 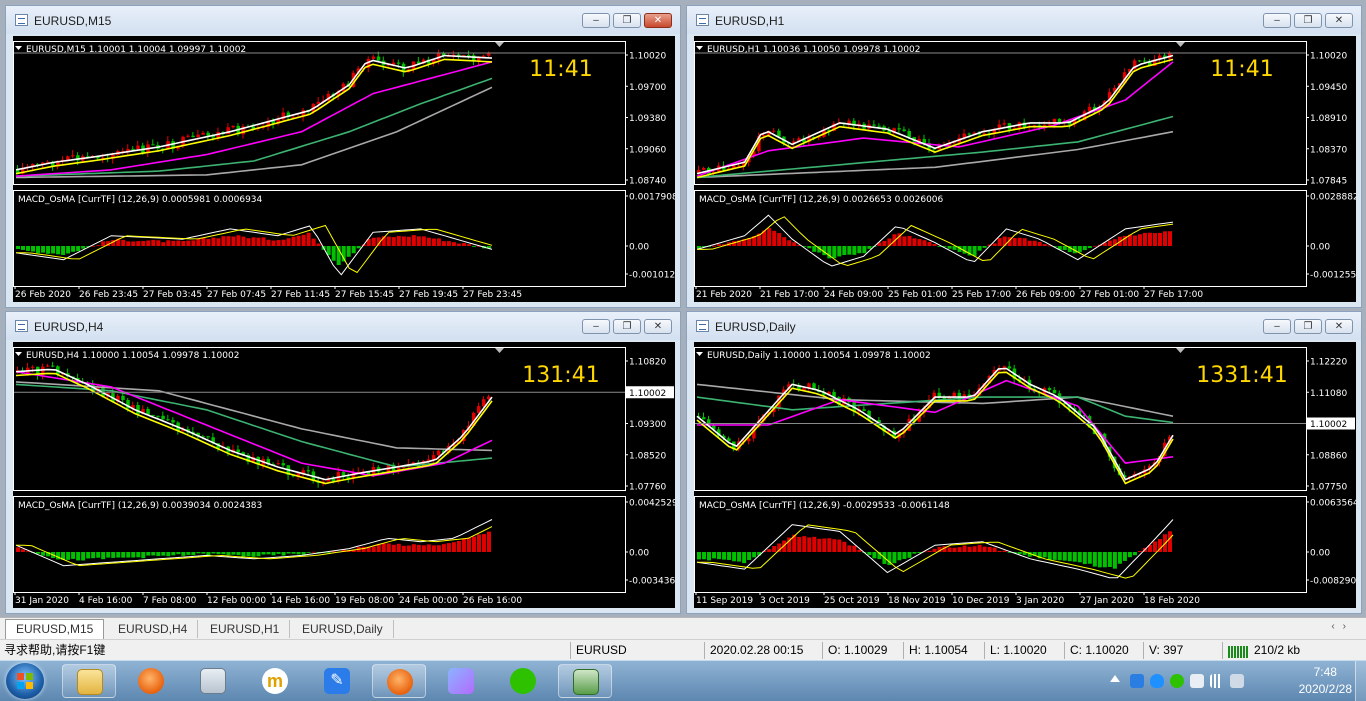 I want to click on tray-volume-icon, so click(x=1237, y=681).